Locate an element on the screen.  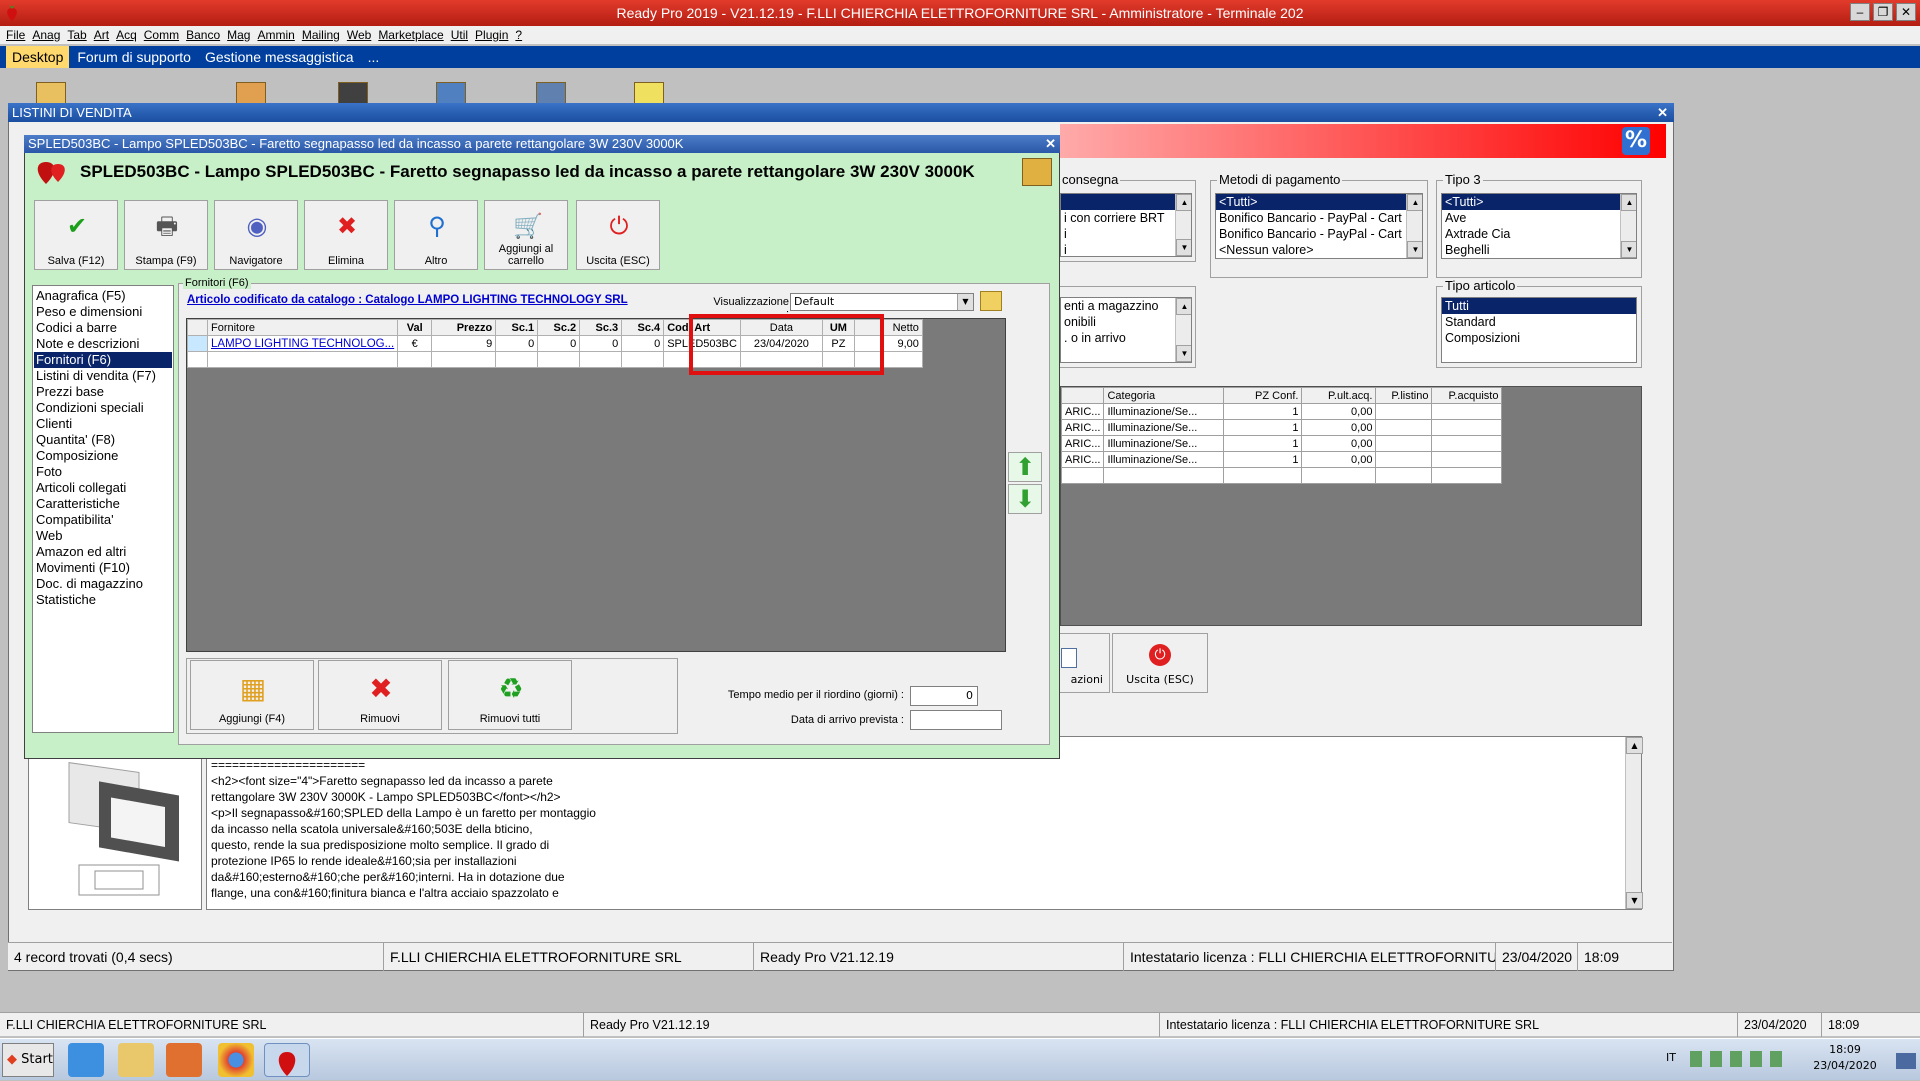
menu-item-mag: Mag is located at coordinates (242, 35).